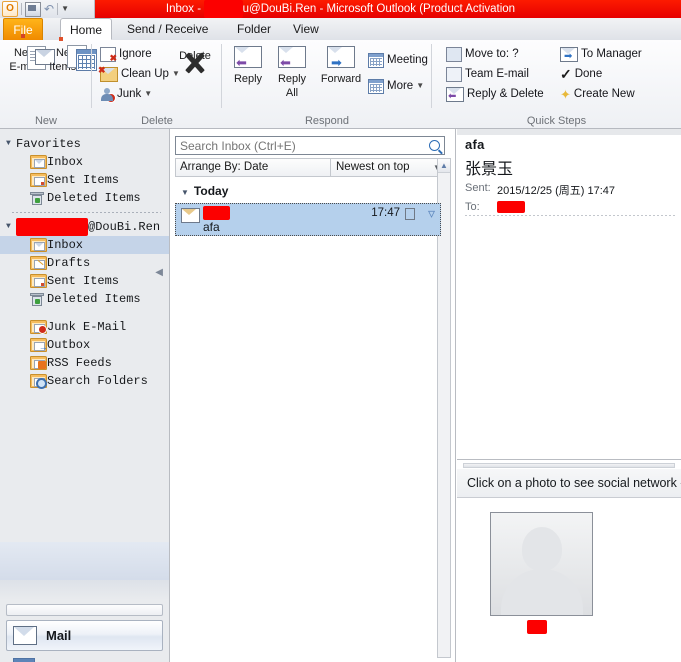  Describe the element at coordinates (341, 65) in the screenshot. I see `forward-button: ➡ Forward` at that location.